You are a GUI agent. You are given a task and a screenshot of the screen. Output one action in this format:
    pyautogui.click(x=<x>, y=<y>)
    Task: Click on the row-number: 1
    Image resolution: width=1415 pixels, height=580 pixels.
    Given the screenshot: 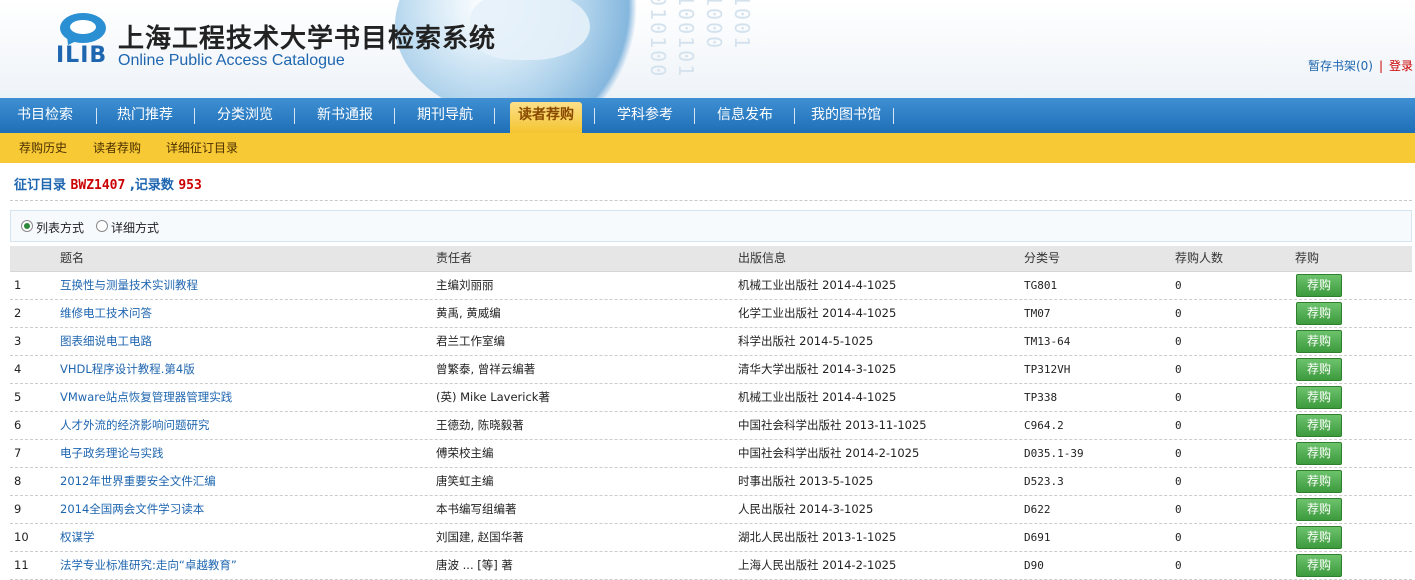 What is the action you would take?
    pyautogui.click(x=18, y=285)
    